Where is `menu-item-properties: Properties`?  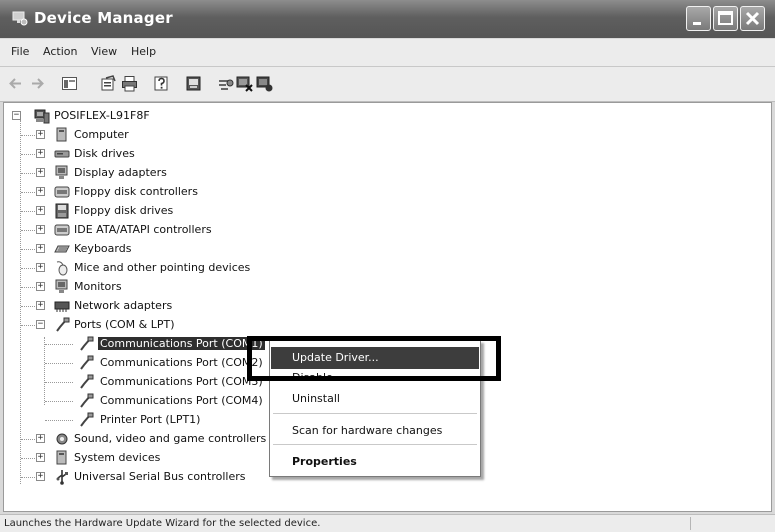 menu-item-properties: Properties is located at coordinates (375, 462).